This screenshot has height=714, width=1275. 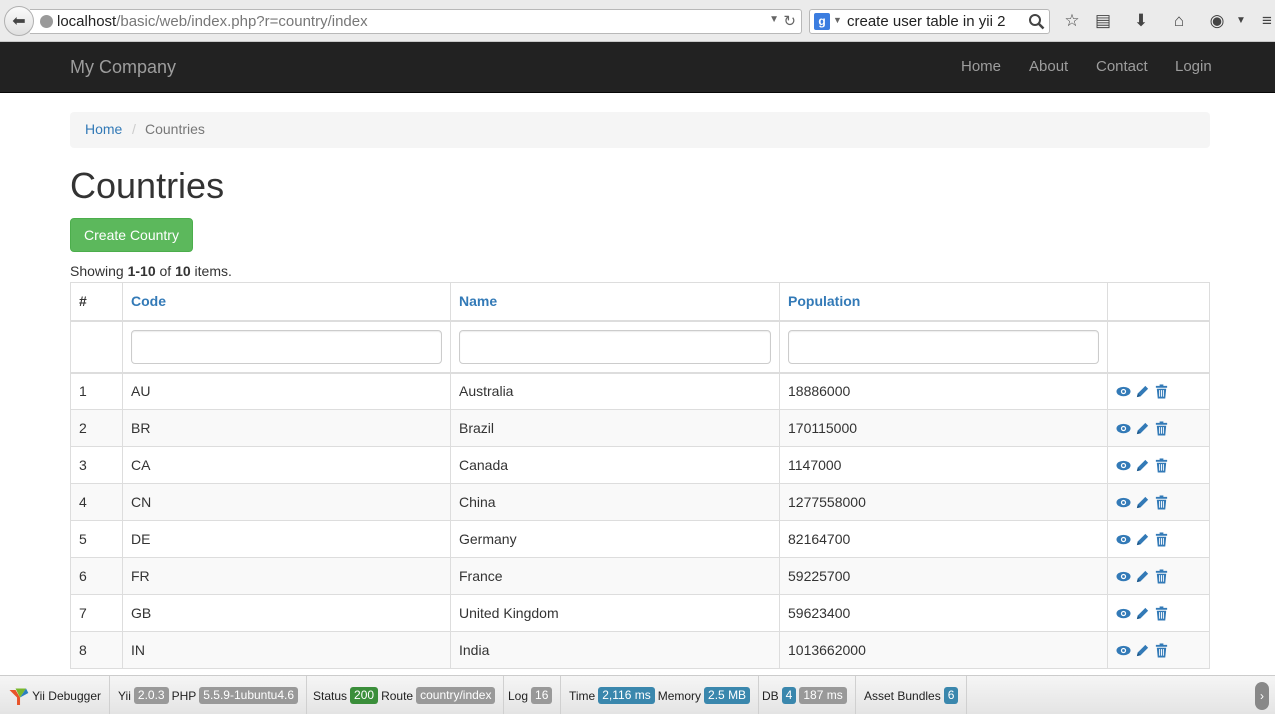 I want to click on cell-population: 1013662000, so click(x=943, y=650).